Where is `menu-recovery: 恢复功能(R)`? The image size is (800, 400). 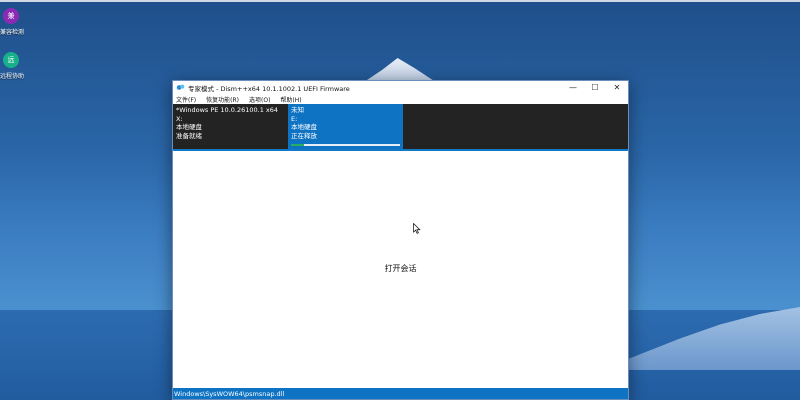
menu-recovery: 恢复功能(R) is located at coordinates (222, 99).